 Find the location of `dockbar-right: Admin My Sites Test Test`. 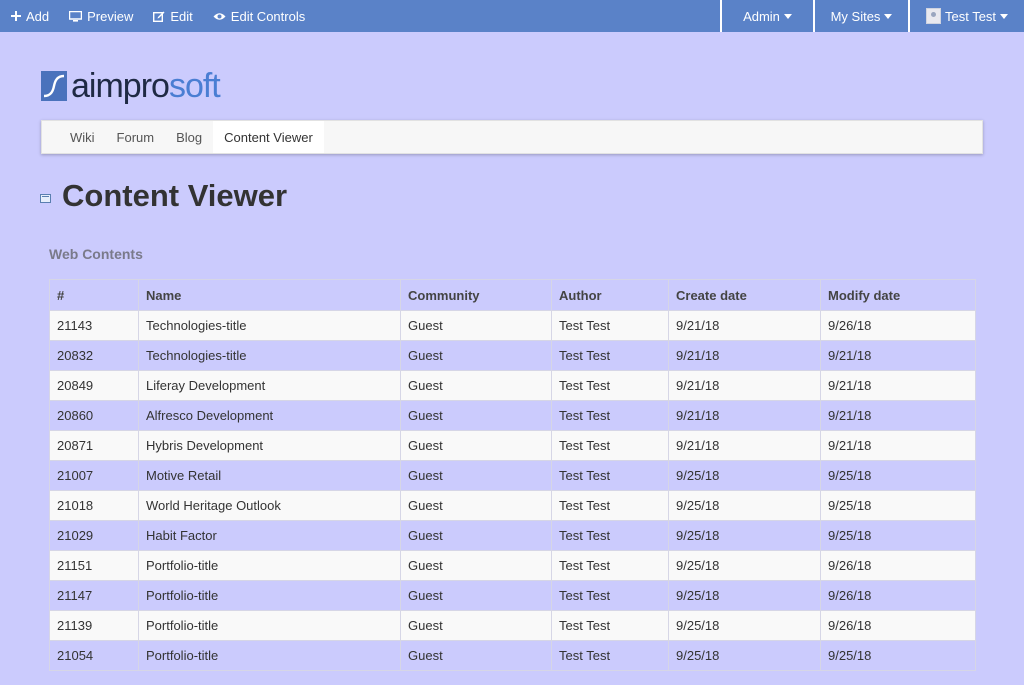

dockbar-right: Admin My Sites Test Test is located at coordinates (872, 16).